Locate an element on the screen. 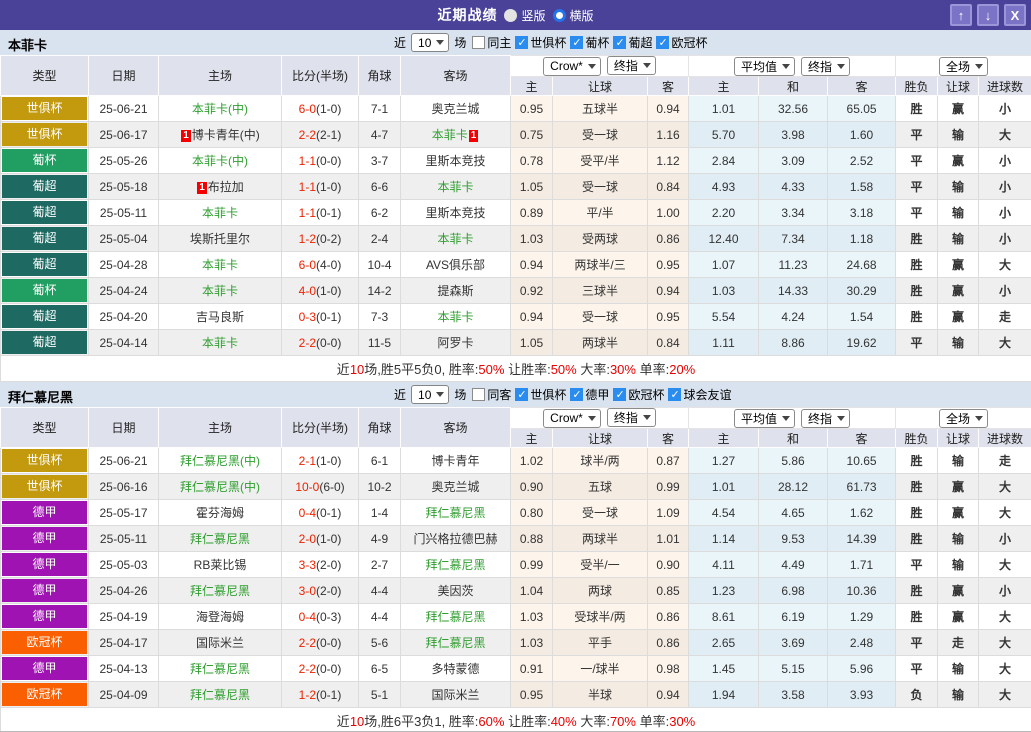 This screenshot has height=732, width=1031. match-date: 25-05-03 is located at coordinates (123, 564).